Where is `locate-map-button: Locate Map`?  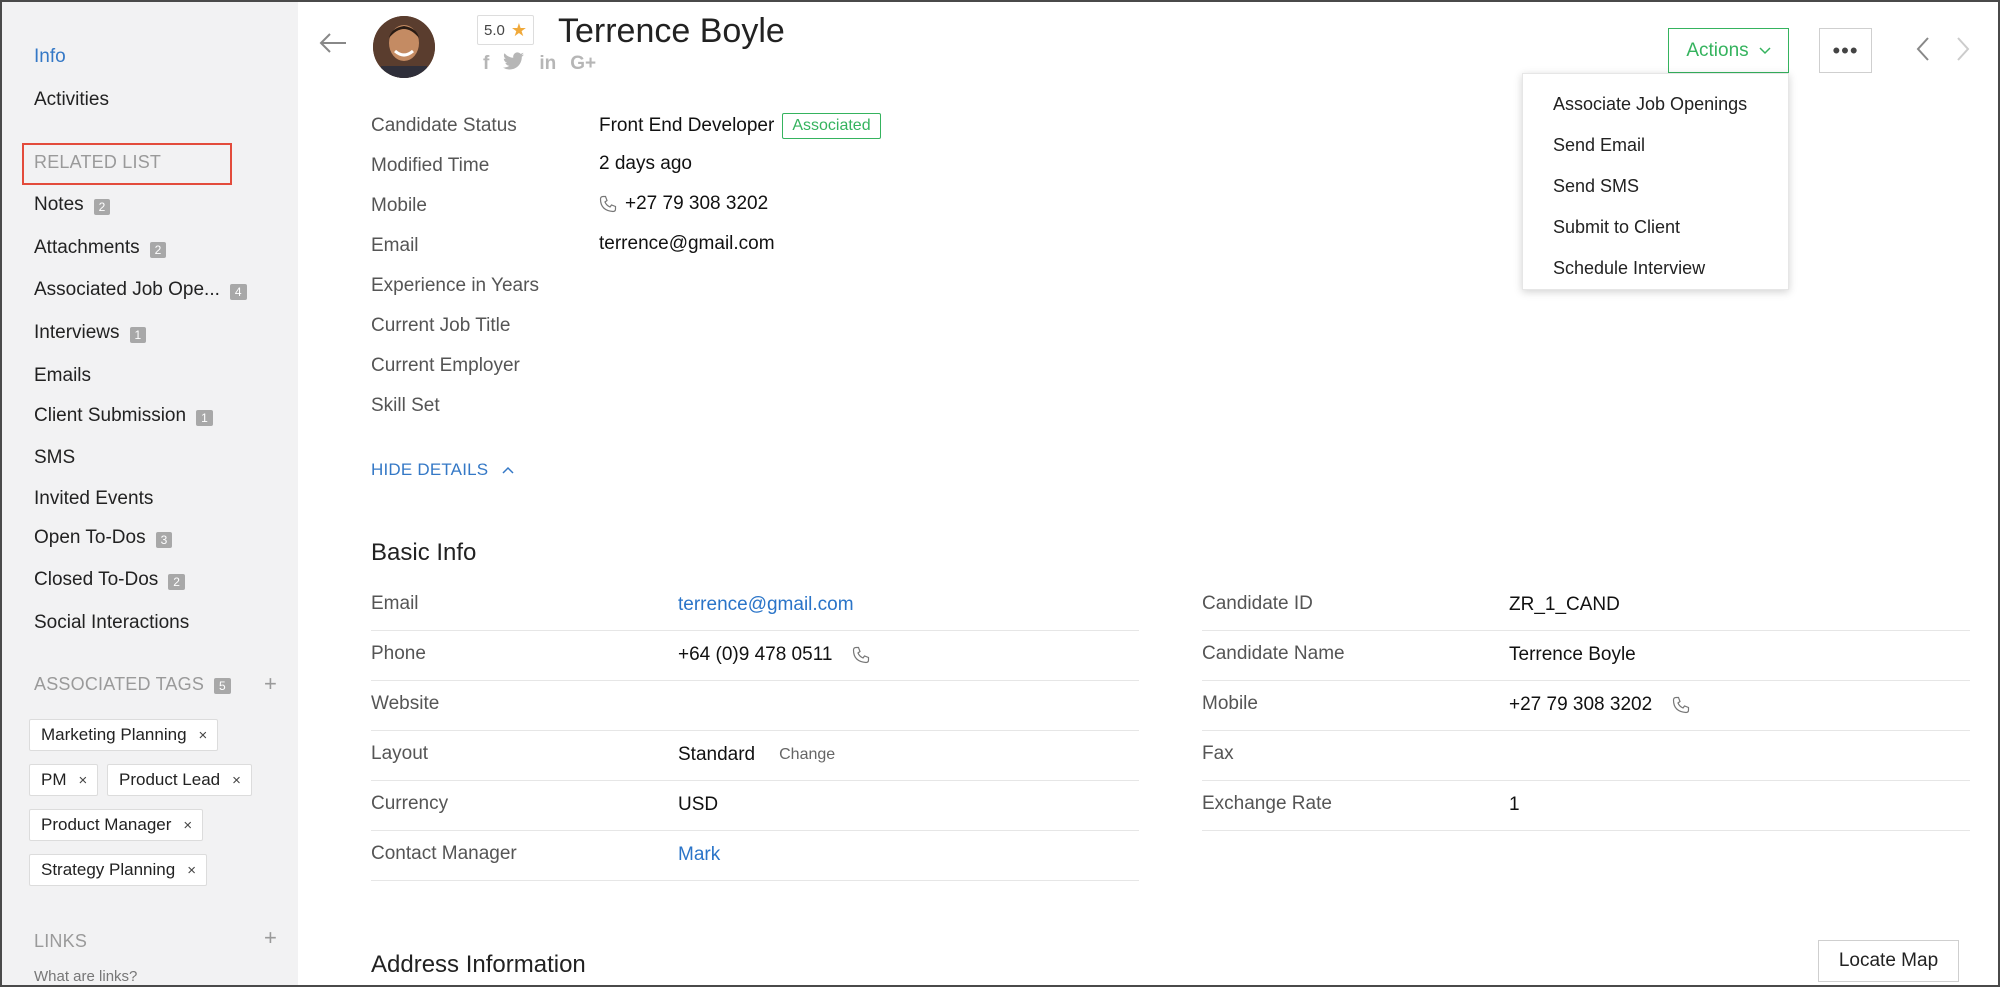
locate-map-button: Locate Map is located at coordinates (1888, 961).